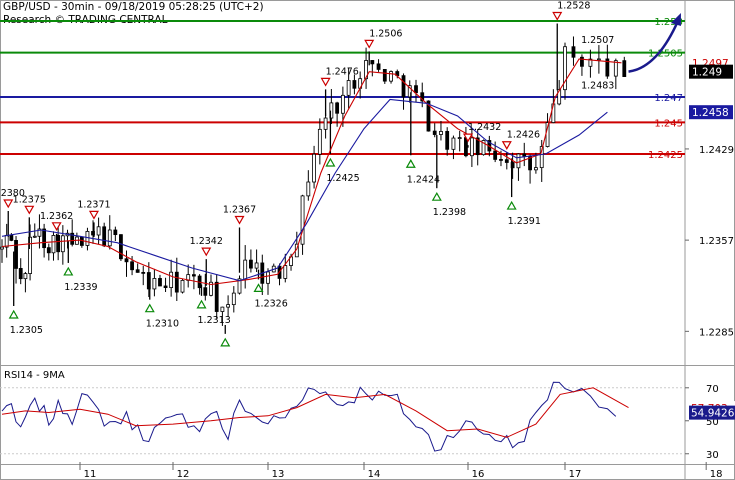 The width and height of the screenshot is (735, 480). I want to click on high-label: 1.2375, so click(29, 199).